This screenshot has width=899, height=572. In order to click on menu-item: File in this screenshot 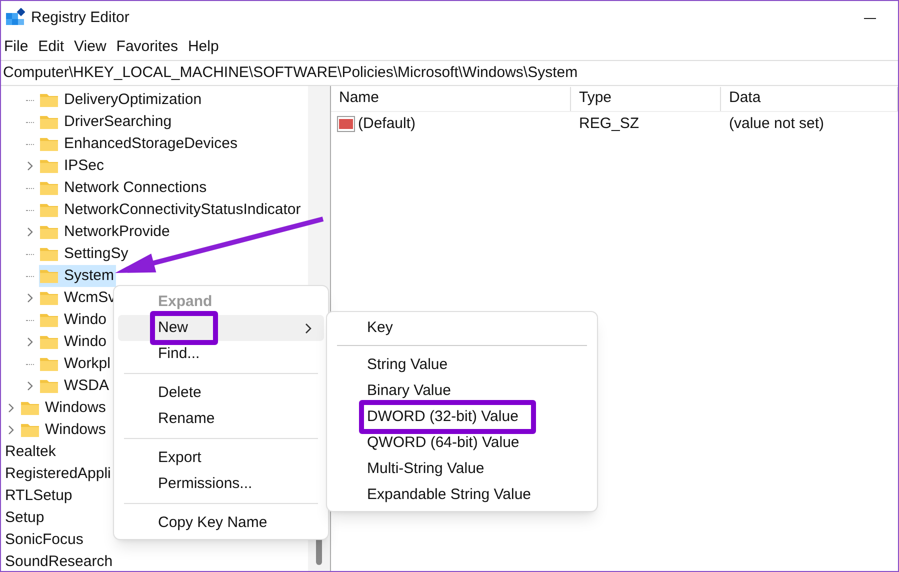, I will do `click(16, 47)`.